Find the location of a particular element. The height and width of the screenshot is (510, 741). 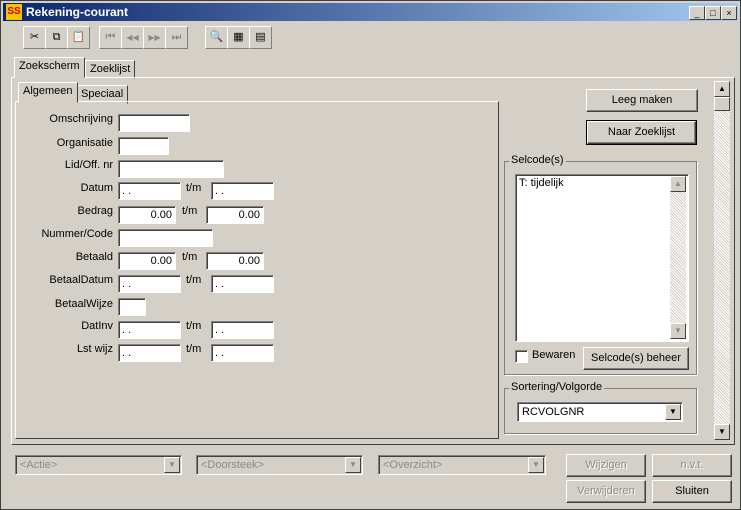

selcodes-listbox: T: tijdelijk ▲ ▼ is located at coordinates (602, 258).